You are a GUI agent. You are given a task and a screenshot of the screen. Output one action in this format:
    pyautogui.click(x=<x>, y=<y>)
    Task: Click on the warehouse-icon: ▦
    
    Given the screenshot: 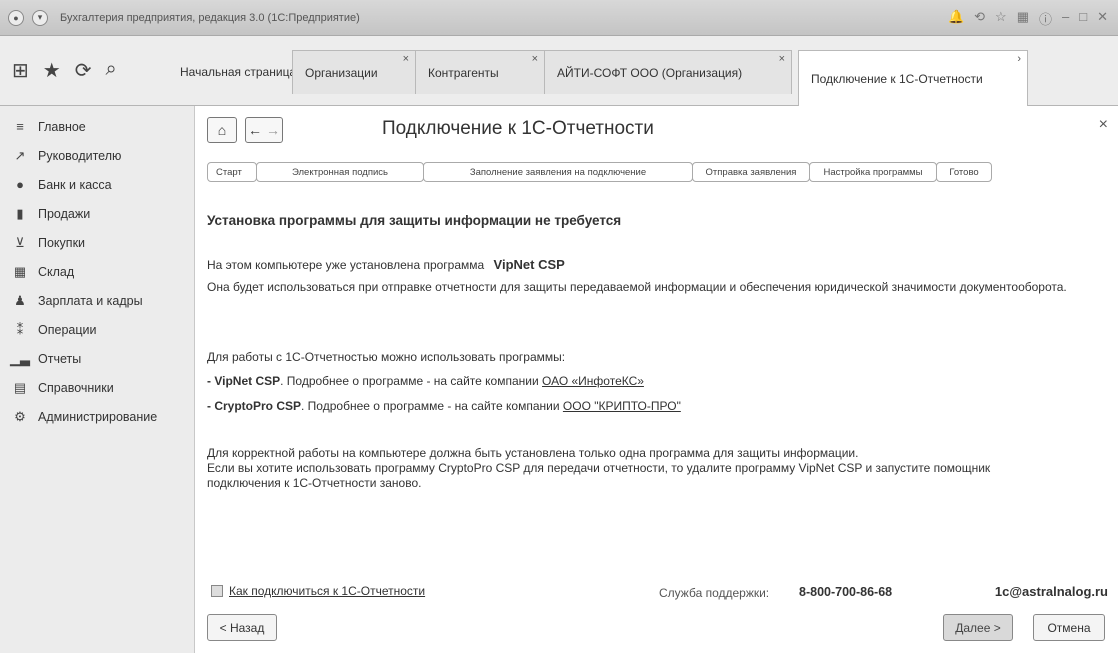 What is the action you would take?
    pyautogui.click(x=20, y=271)
    